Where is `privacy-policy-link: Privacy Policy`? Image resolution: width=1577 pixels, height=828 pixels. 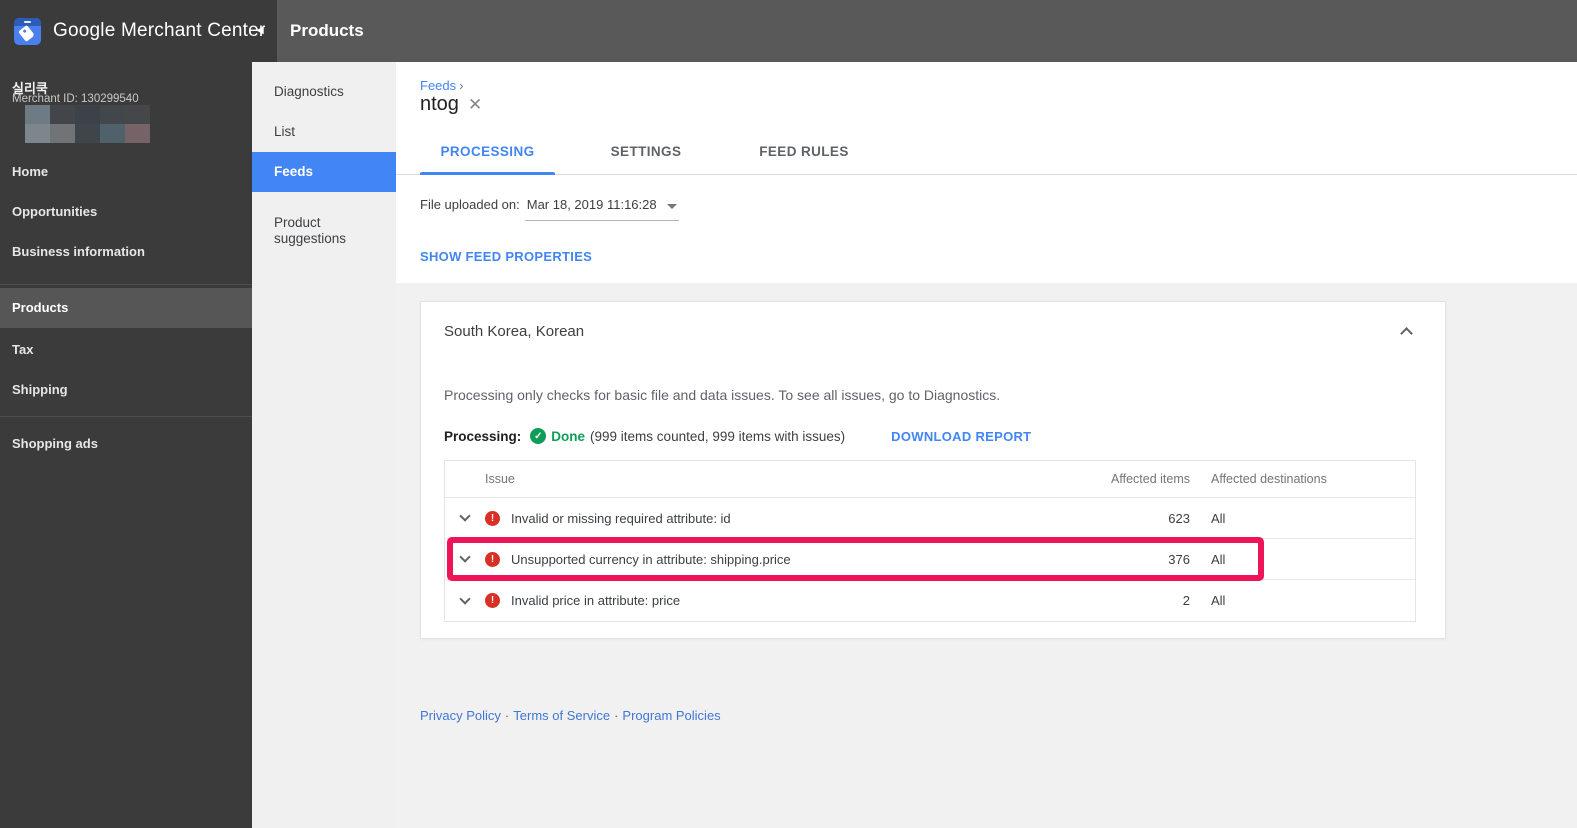
privacy-policy-link: Privacy Policy is located at coordinates (460, 715).